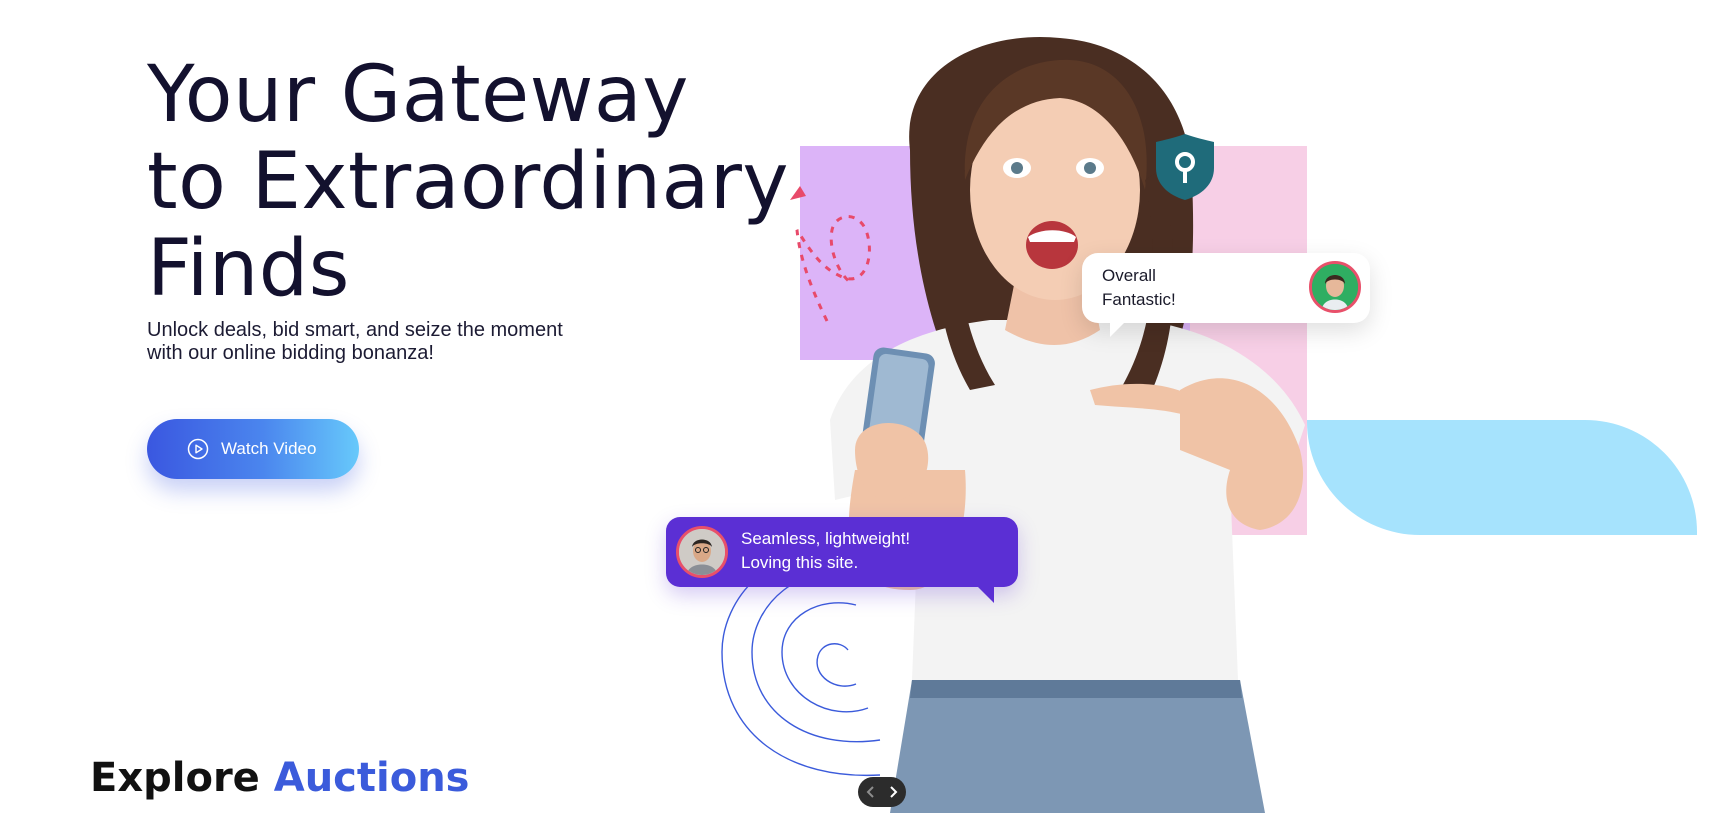  I want to click on carousel-nav, so click(882, 792).